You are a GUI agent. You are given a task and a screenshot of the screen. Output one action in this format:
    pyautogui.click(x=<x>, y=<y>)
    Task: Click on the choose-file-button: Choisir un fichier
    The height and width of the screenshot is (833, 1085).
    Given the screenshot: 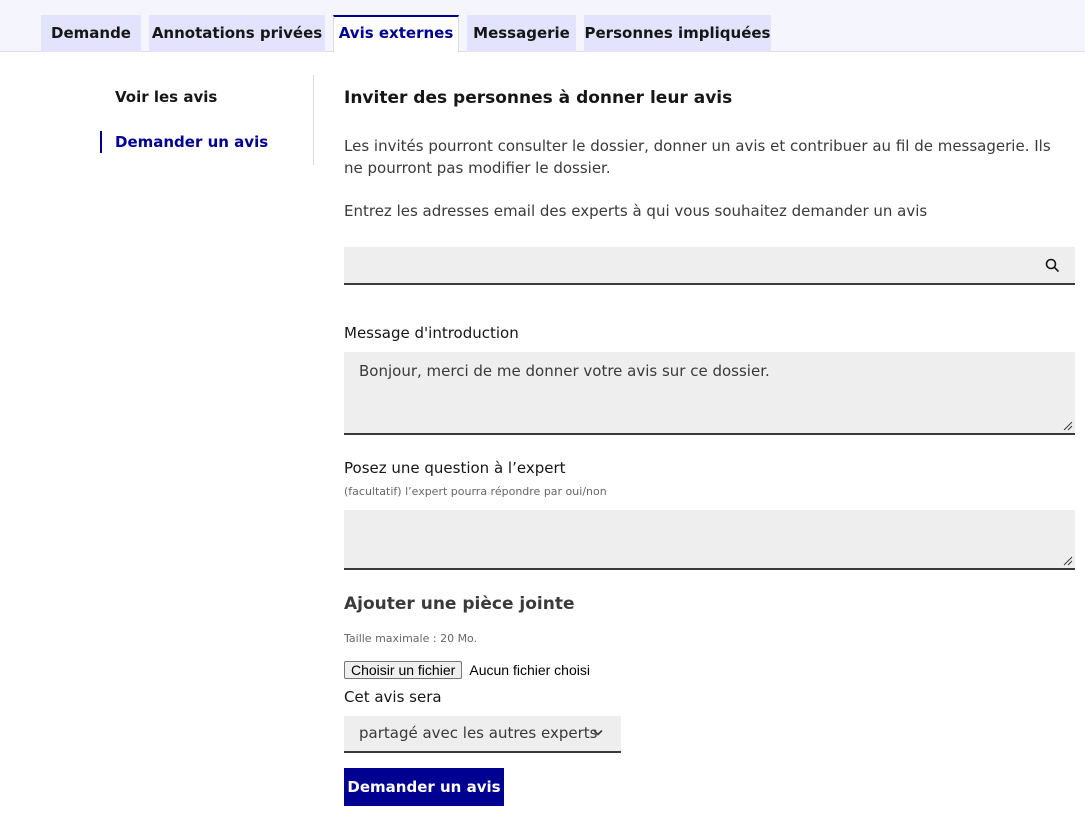 What is the action you would take?
    pyautogui.click(x=403, y=669)
    